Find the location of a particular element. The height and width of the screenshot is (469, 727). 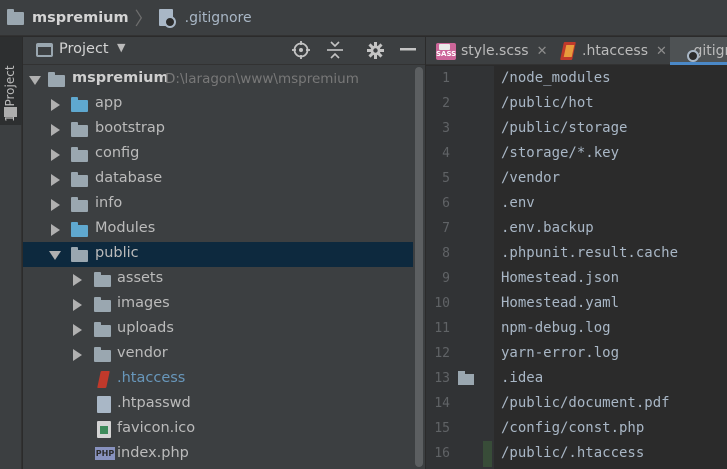

tree-item-folder: database is located at coordinates (218, 179).